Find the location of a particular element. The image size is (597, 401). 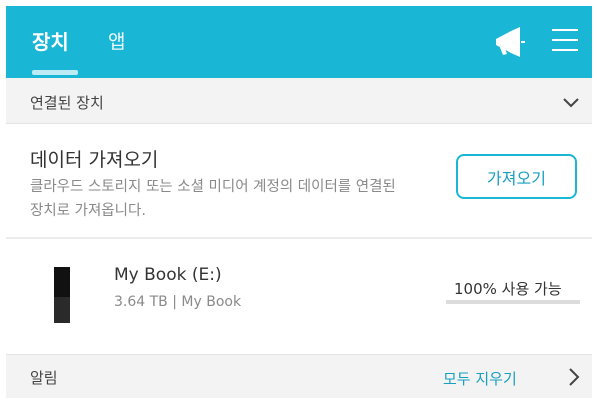

connected-devices-bar: 연결된 장치 is located at coordinates (299, 101).